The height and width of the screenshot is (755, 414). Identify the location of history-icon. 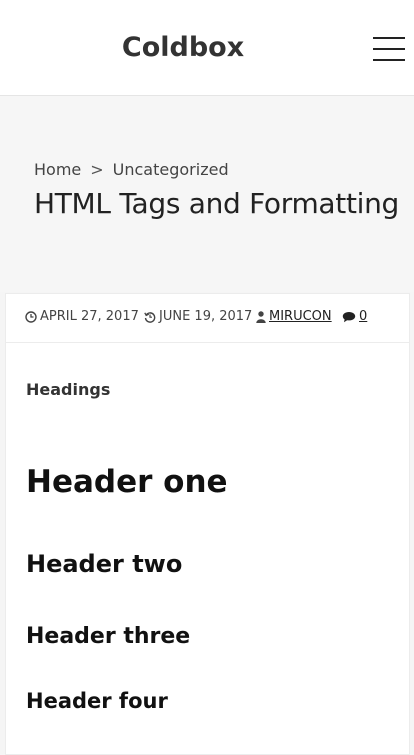
(150, 317).